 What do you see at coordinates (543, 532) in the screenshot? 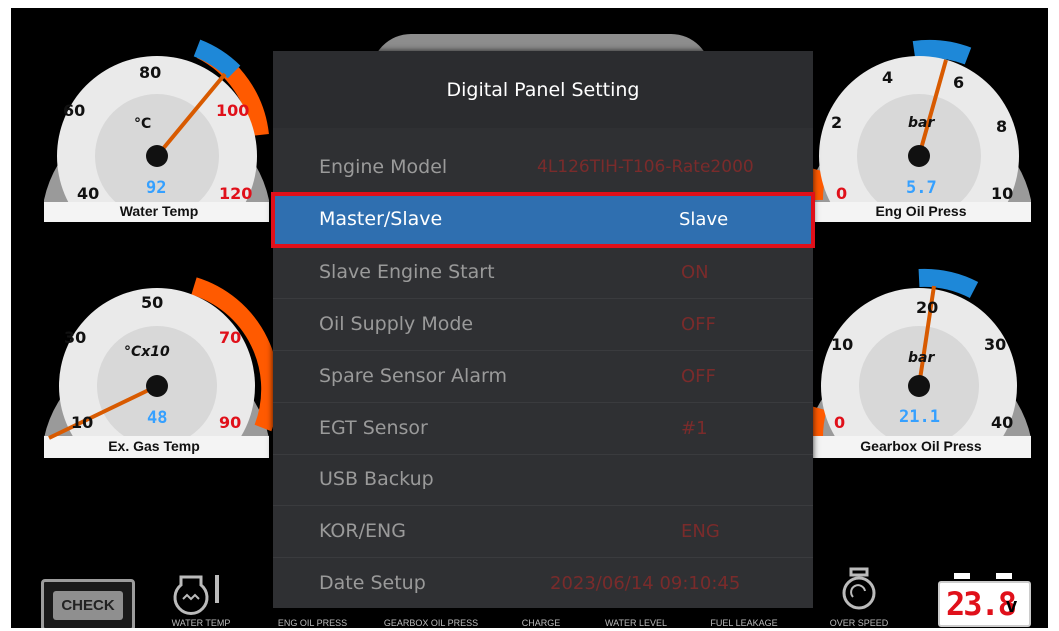
I see `setting-row-kor-eng: KOR/ENG ENG` at bounding box center [543, 532].